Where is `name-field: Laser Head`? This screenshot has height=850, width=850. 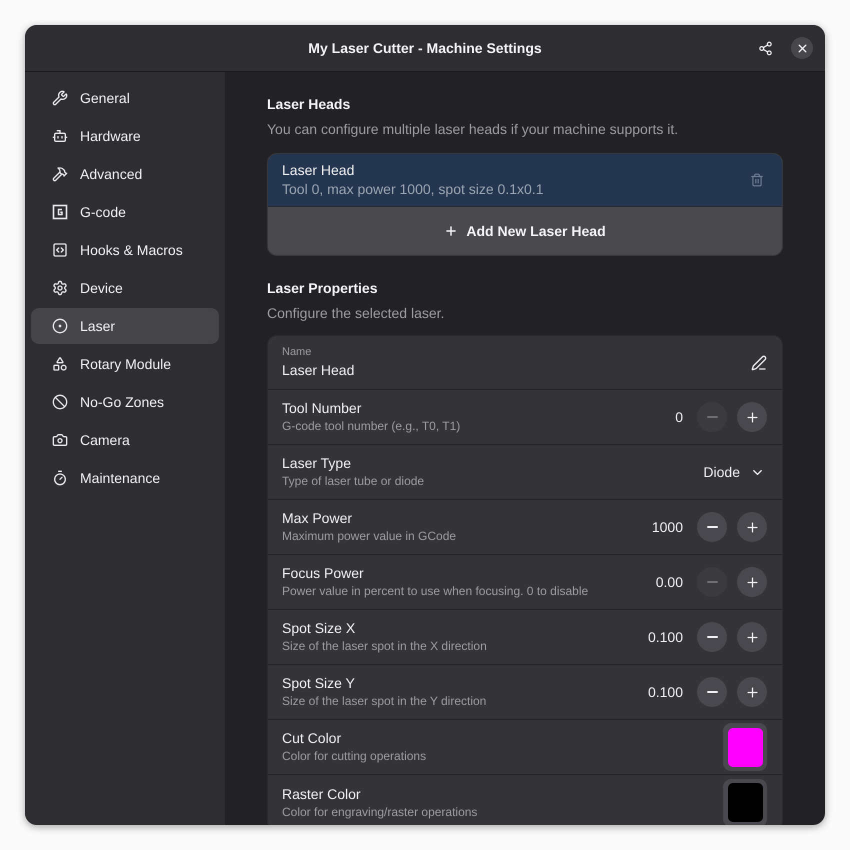 name-field: Laser Head is located at coordinates (318, 370).